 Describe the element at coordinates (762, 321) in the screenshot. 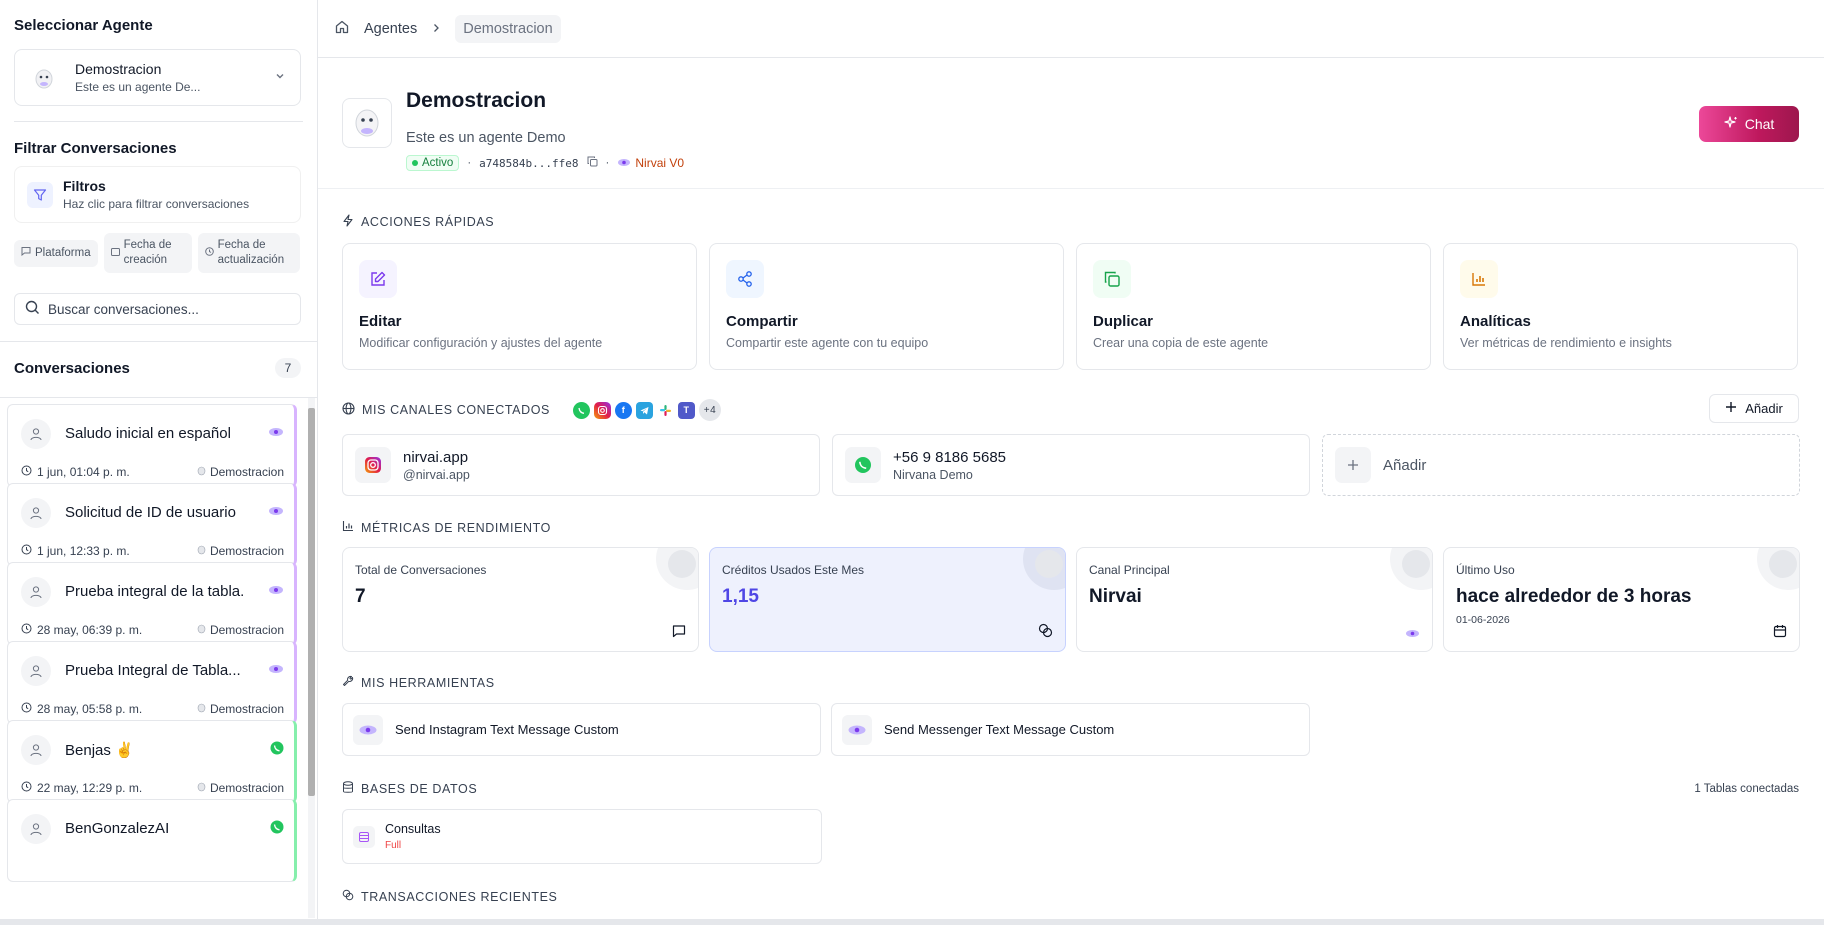

I see `share-action-name: Compartir` at that location.